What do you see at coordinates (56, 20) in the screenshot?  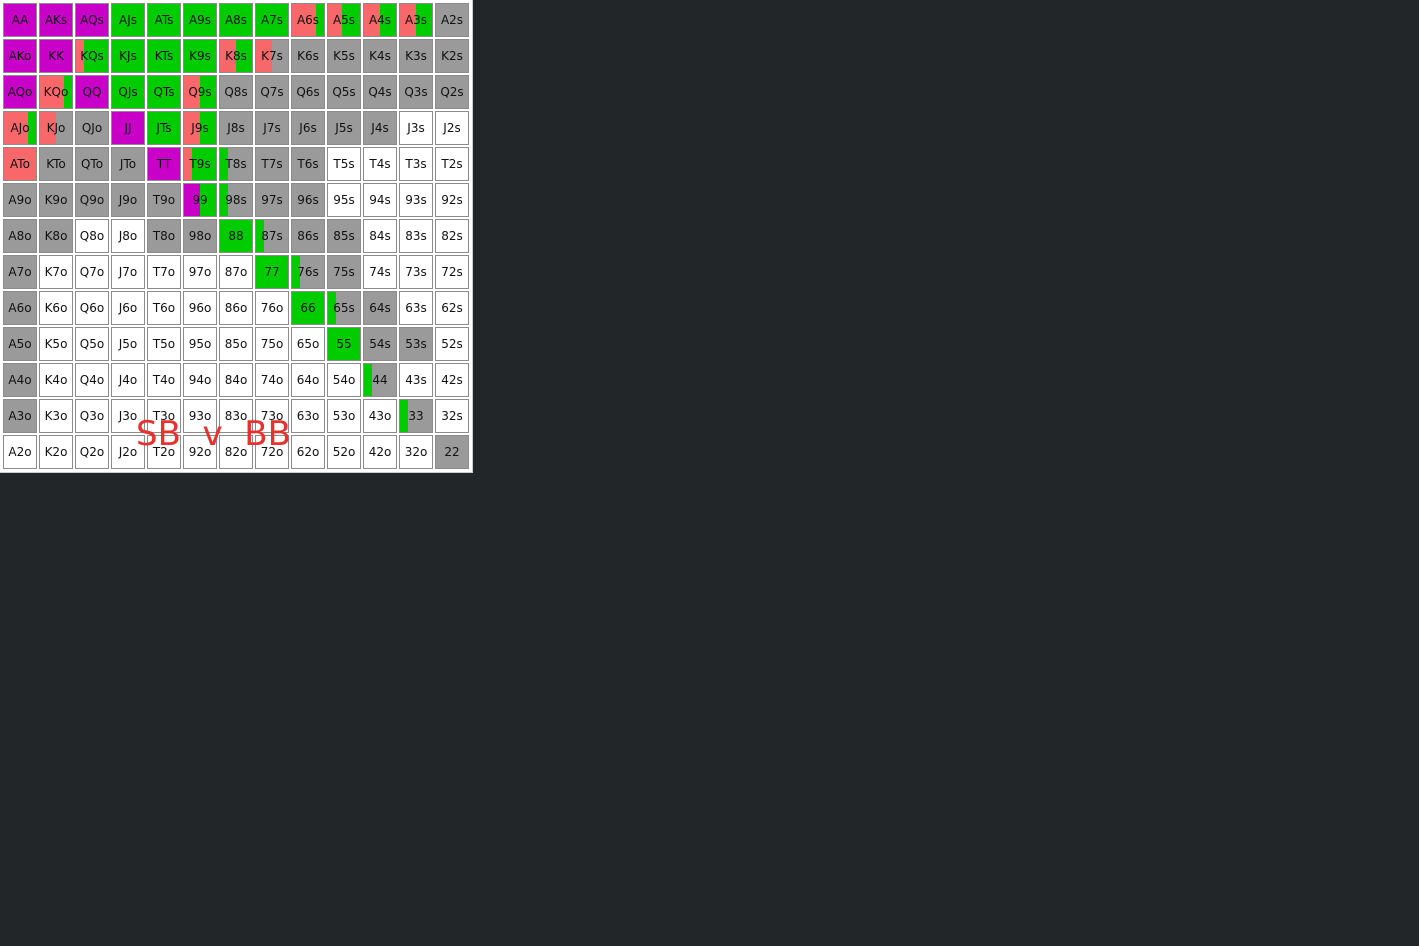 I see `hand-cell-AKs: AKs` at bounding box center [56, 20].